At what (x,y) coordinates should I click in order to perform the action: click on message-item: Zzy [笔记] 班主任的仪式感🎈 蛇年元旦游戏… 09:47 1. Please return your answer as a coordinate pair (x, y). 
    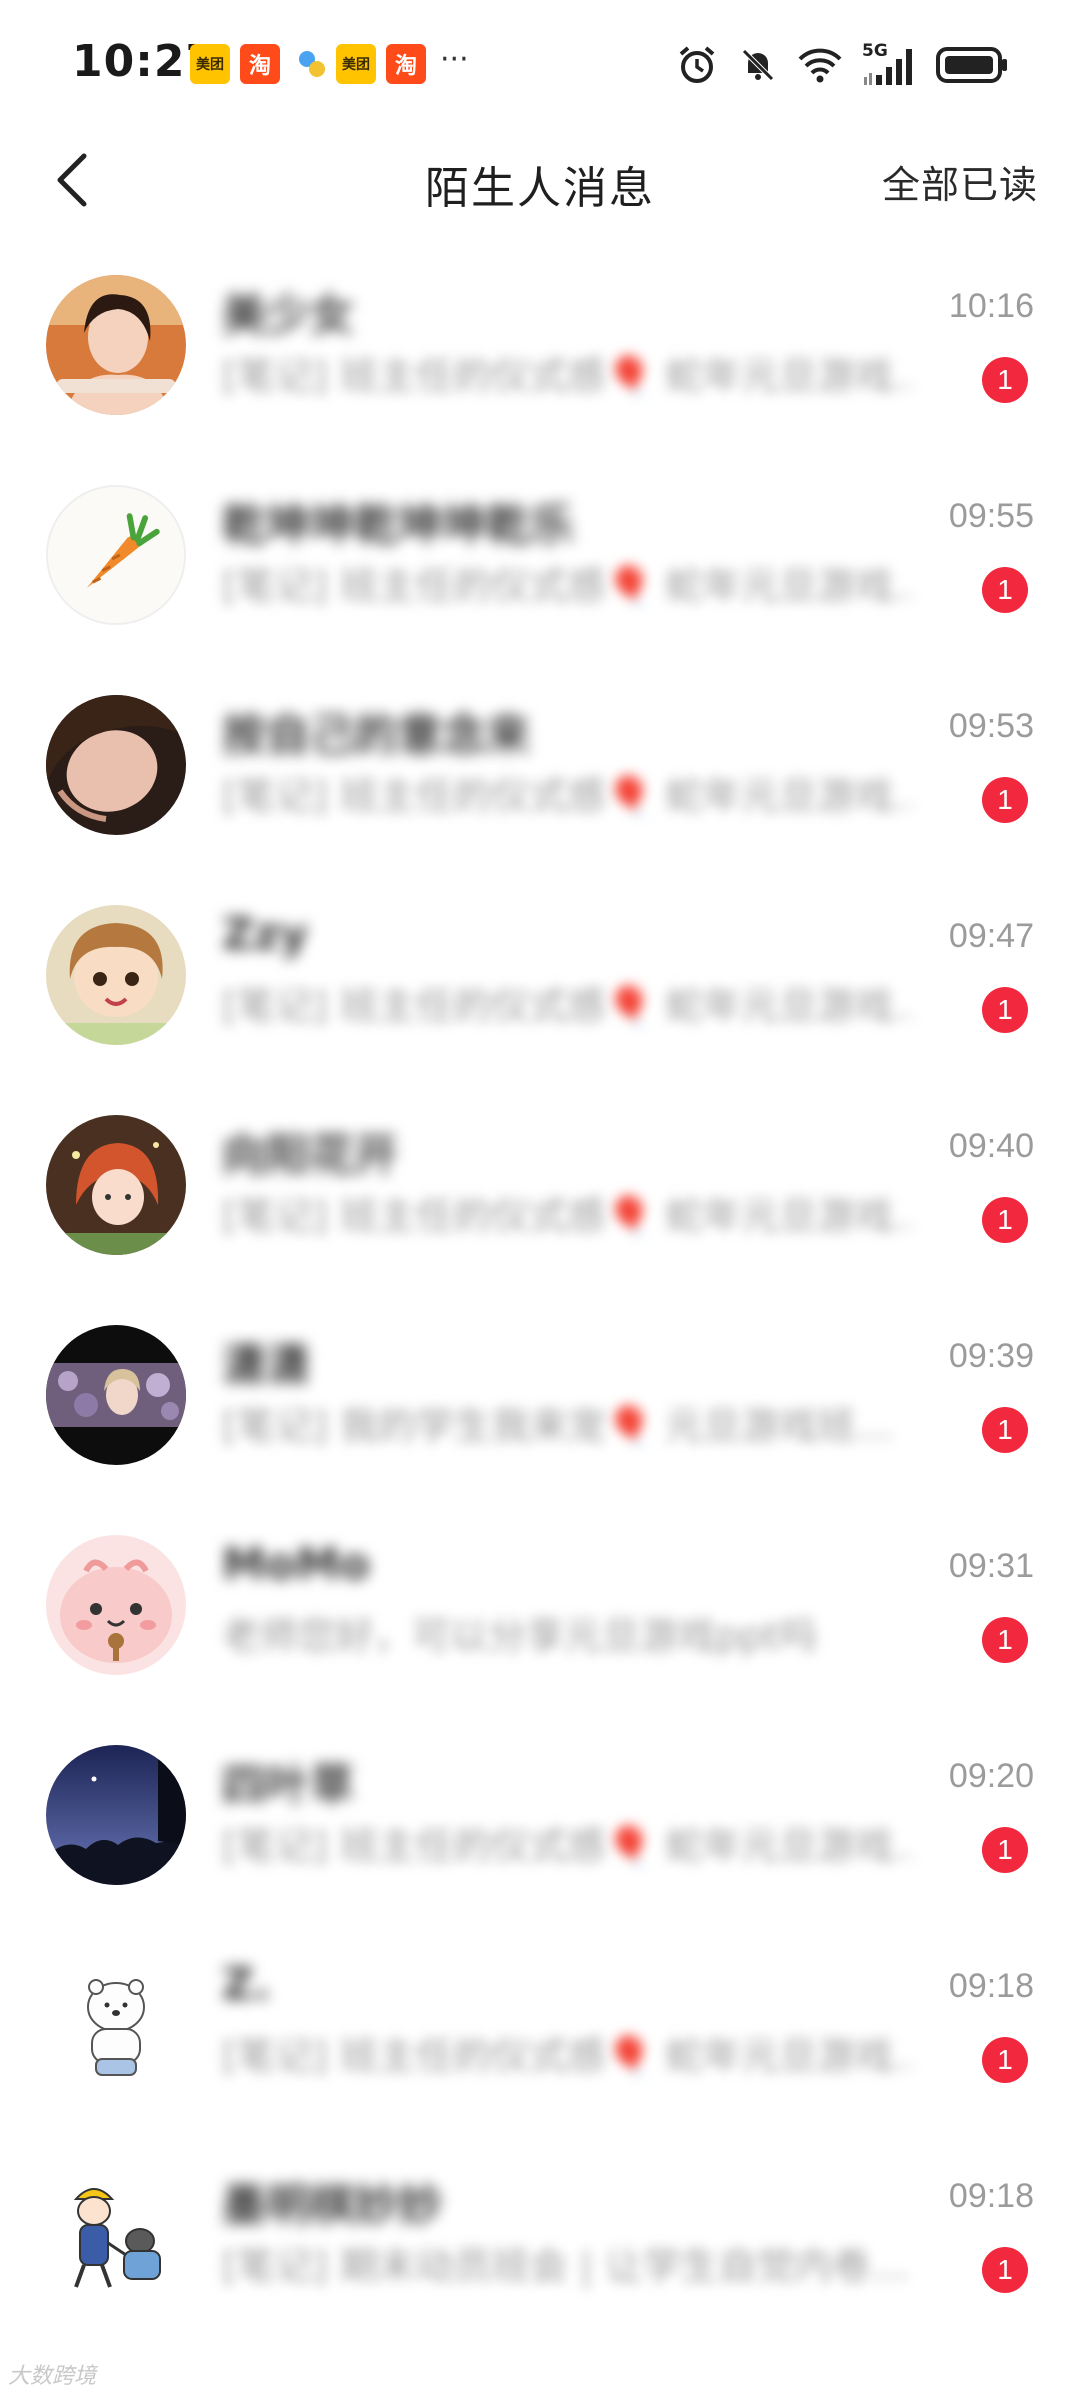
    Looking at the image, I should click on (540, 988).